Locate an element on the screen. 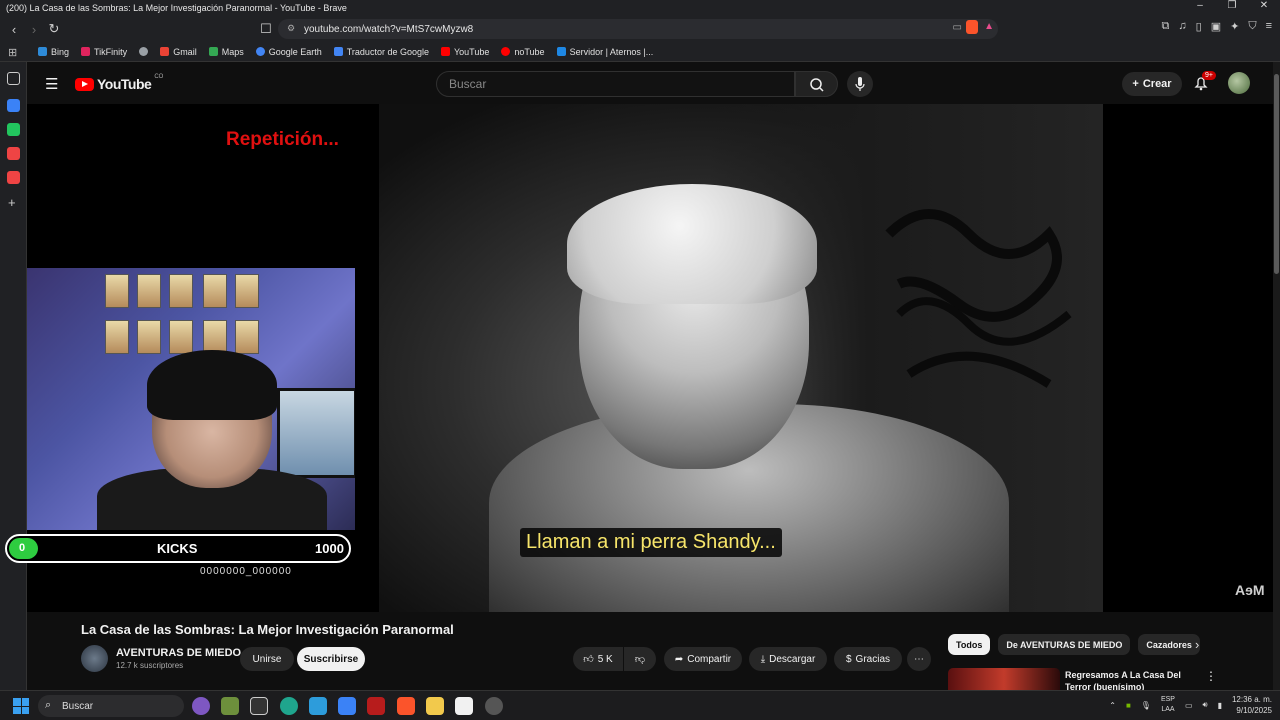  add-panel-icon: + is located at coordinates (12, 202).